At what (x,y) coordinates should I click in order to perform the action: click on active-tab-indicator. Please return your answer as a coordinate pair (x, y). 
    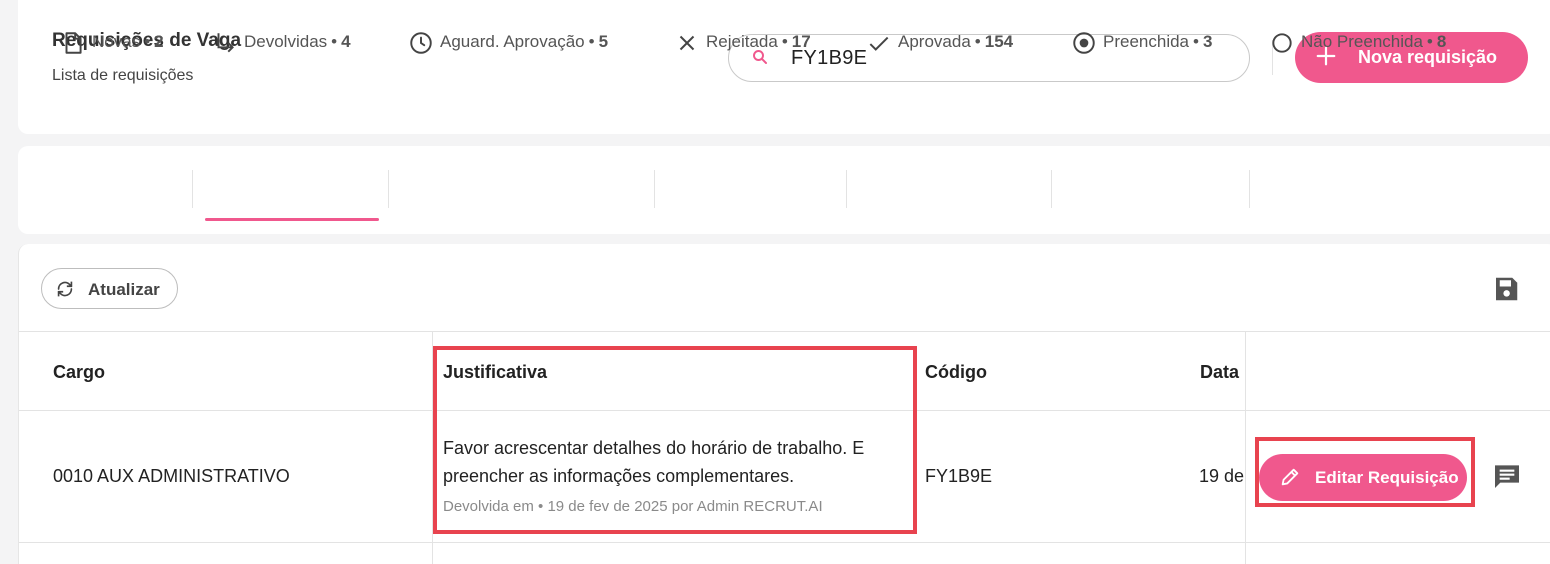
    Looking at the image, I should click on (292, 219).